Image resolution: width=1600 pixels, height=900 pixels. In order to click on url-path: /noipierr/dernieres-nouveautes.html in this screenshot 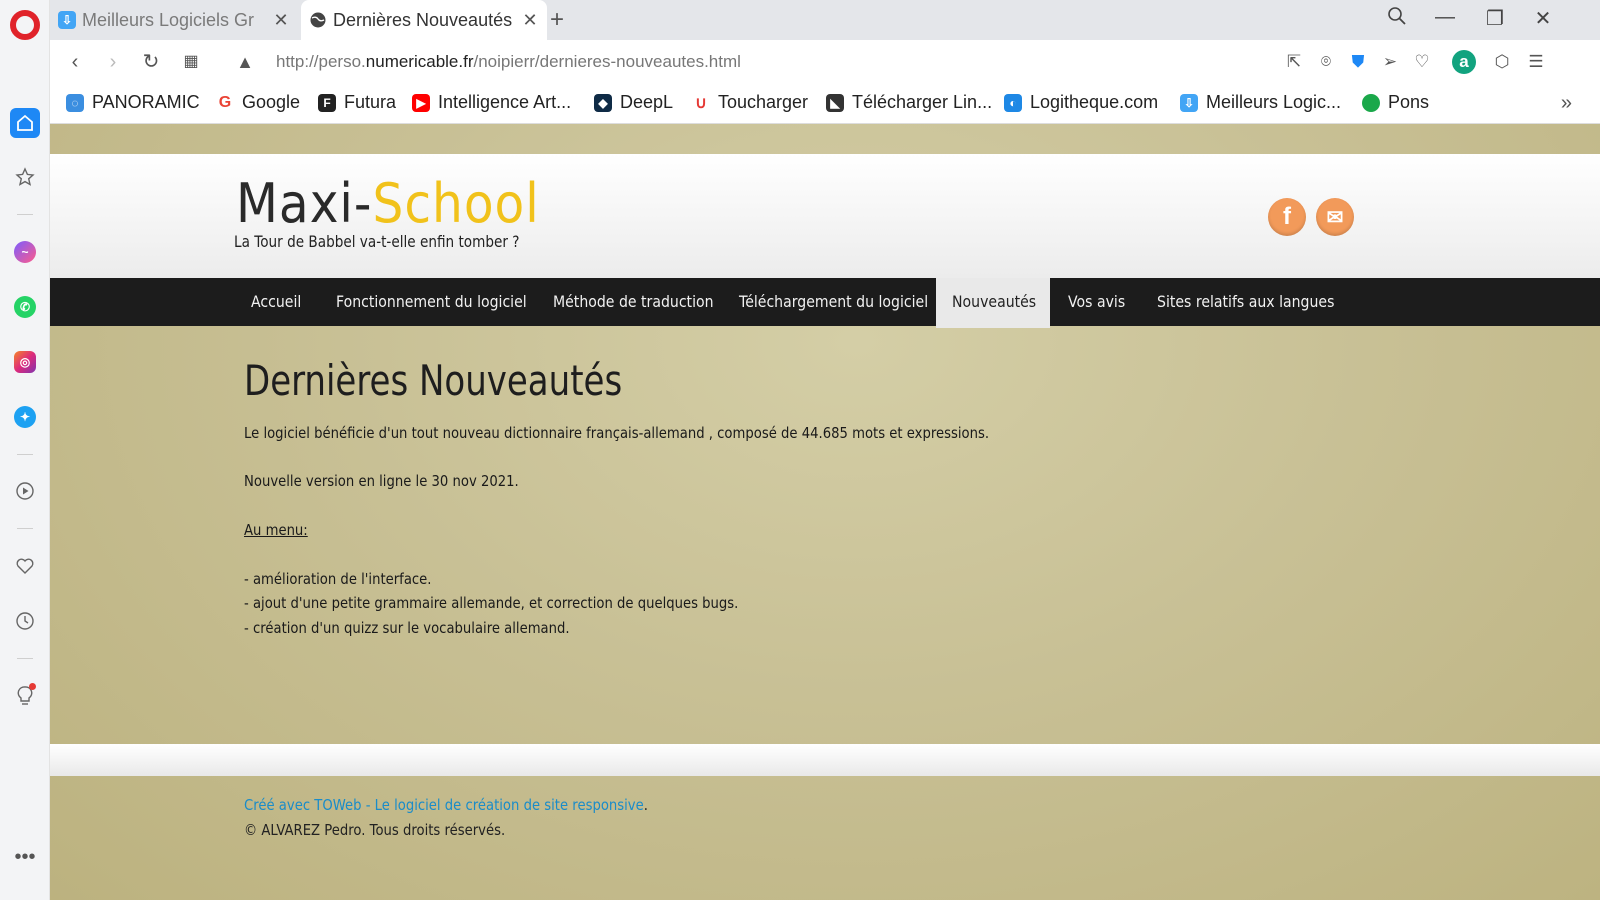, I will do `click(607, 61)`.